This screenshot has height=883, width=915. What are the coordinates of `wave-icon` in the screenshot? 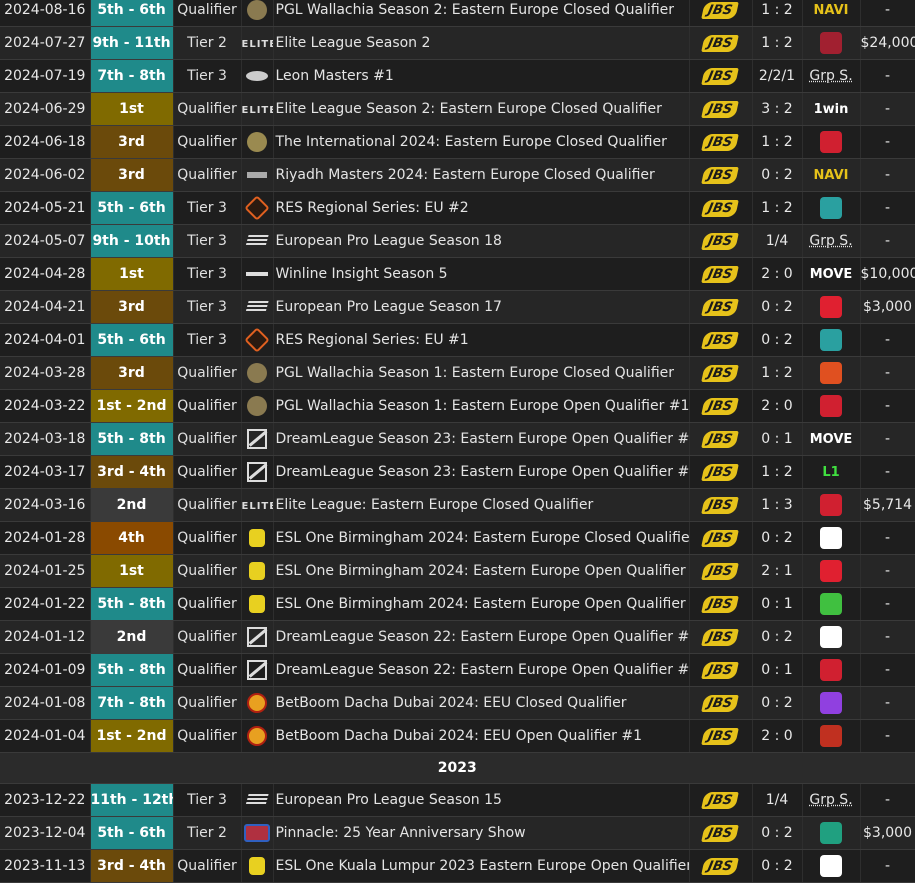 It's located at (831, 208).